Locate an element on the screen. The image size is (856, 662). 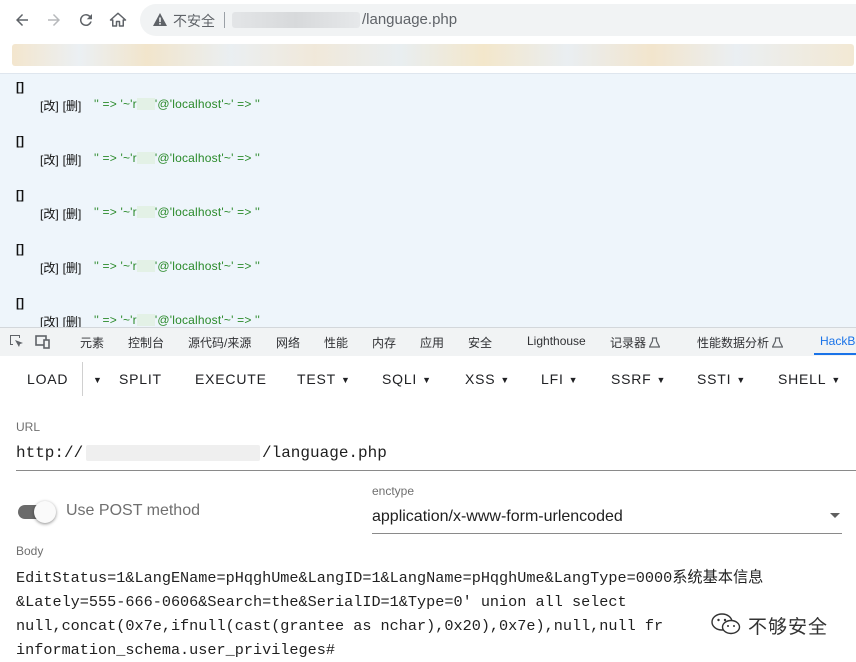
reload-icon is located at coordinates (86, 20).